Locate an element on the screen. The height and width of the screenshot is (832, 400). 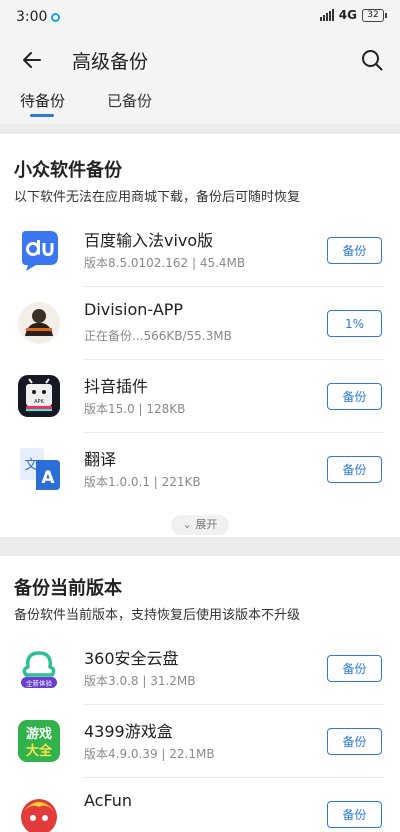
tab-indicator is located at coordinates (42, 115).